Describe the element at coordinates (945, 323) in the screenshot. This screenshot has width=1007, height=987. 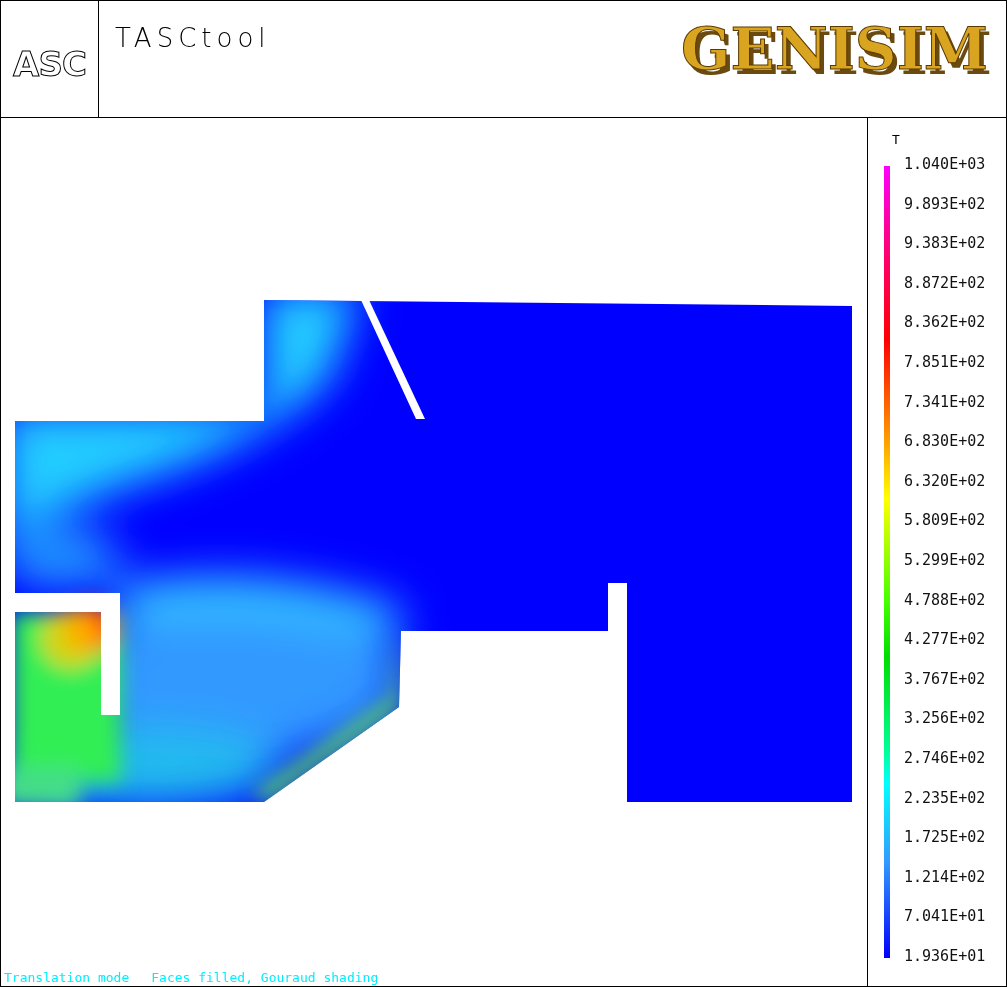
I see `legend-value: 8.362E+02` at that location.